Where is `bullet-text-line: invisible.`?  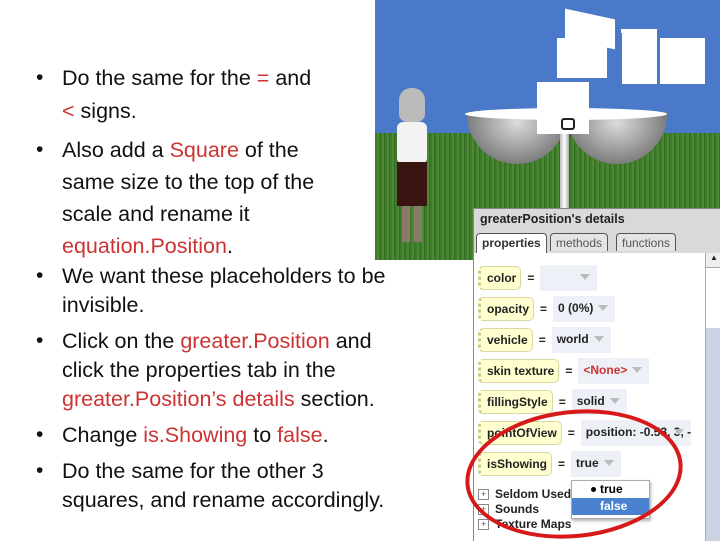
bullet-text-line: invisible. is located at coordinates (103, 305).